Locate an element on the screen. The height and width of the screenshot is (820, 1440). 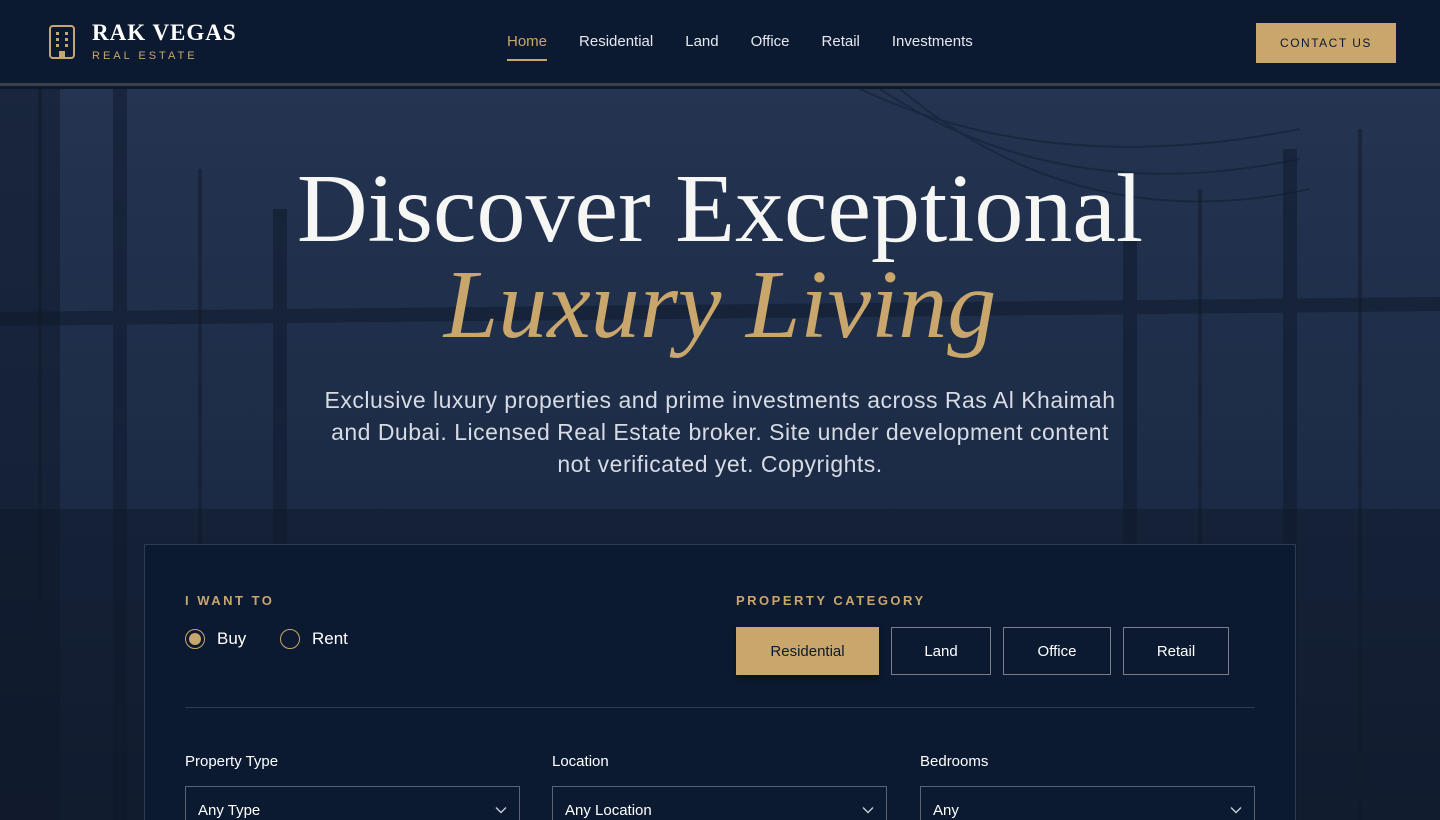
radio-buy: Buy is located at coordinates (215, 639).